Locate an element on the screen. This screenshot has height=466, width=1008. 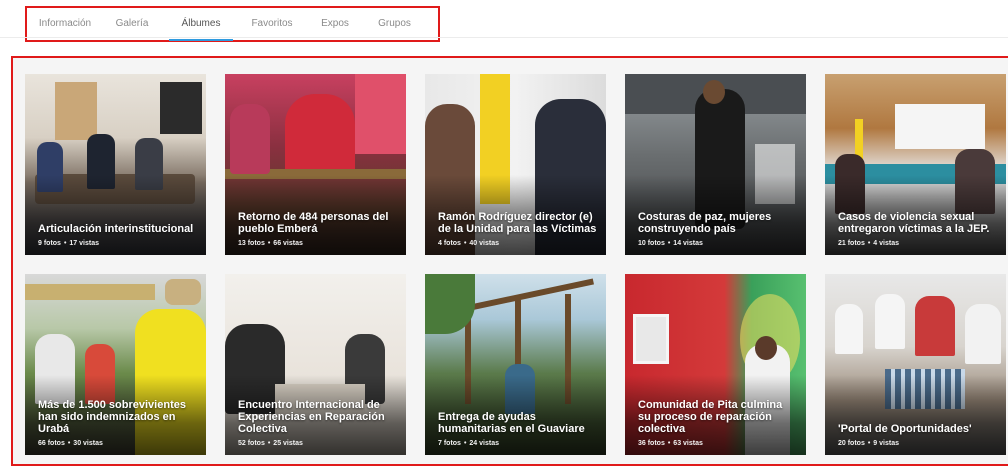
album-view-count: 24 vistas is located at coordinates (484, 443).